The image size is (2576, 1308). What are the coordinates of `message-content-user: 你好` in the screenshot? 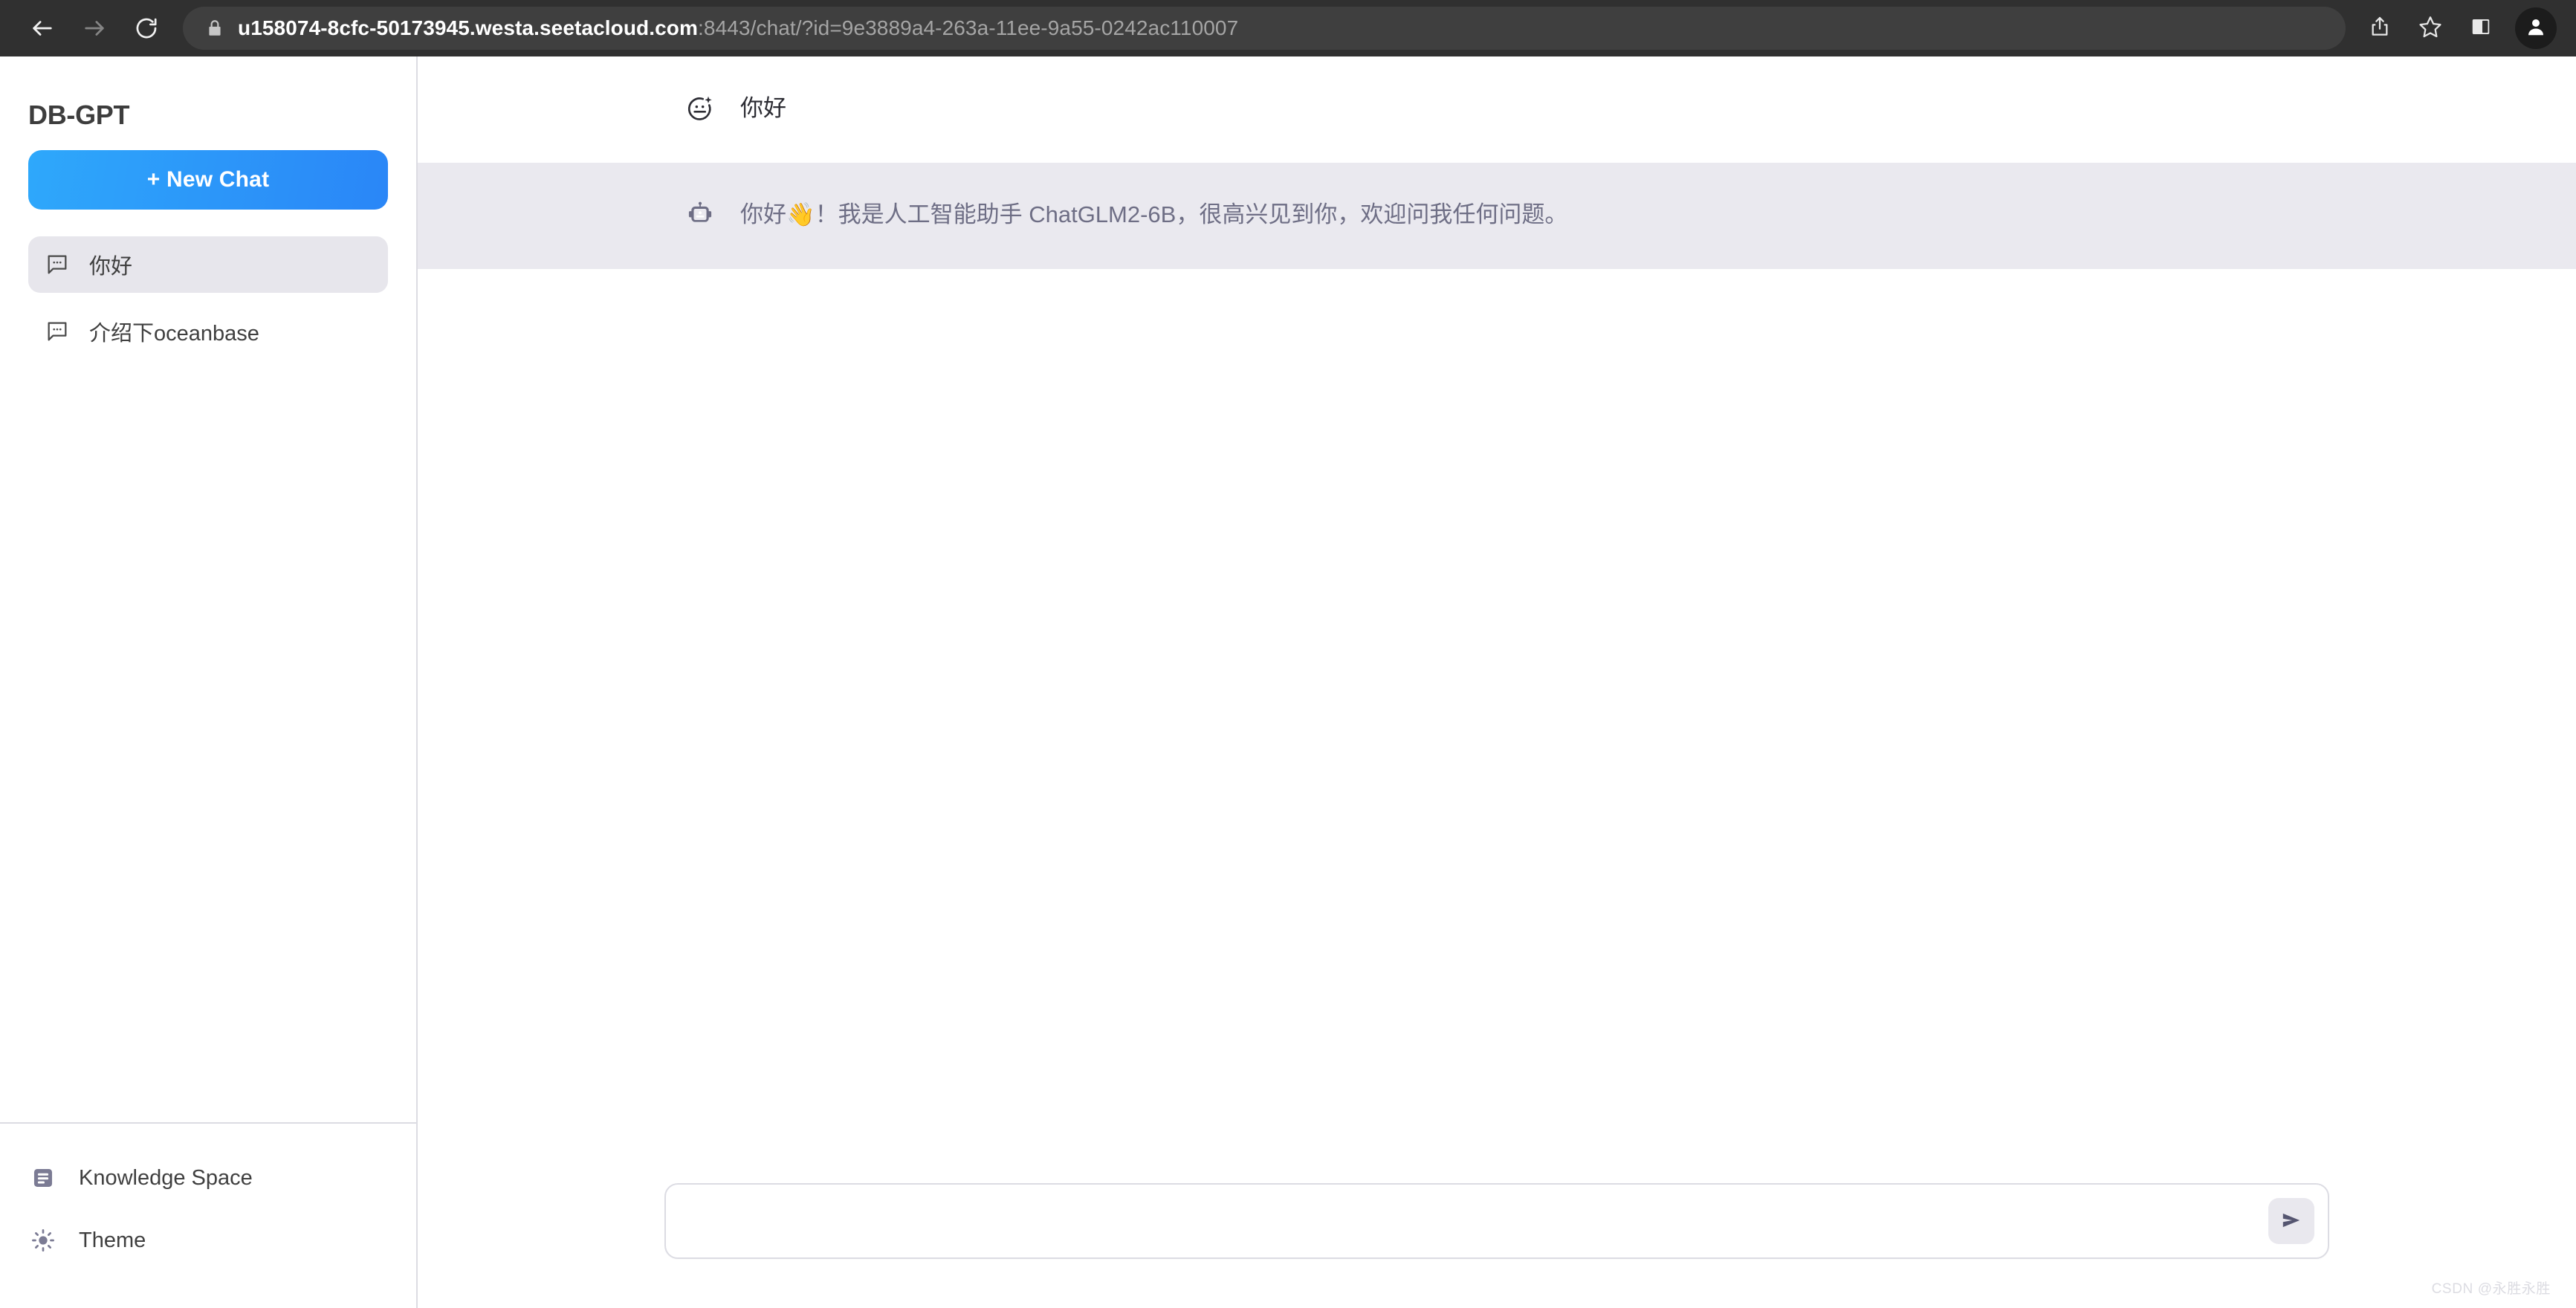 It's located at (624, 109).